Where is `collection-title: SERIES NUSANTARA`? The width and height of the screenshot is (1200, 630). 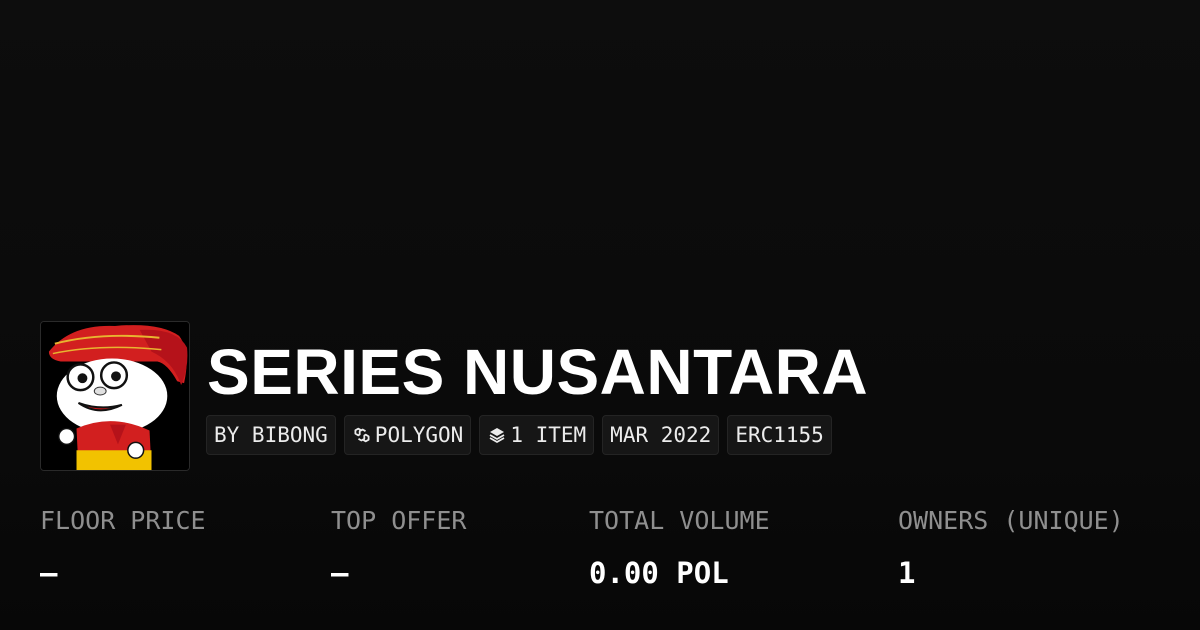
collection-title: SERIES NUSANTARA is located at coordinates (538, 372).